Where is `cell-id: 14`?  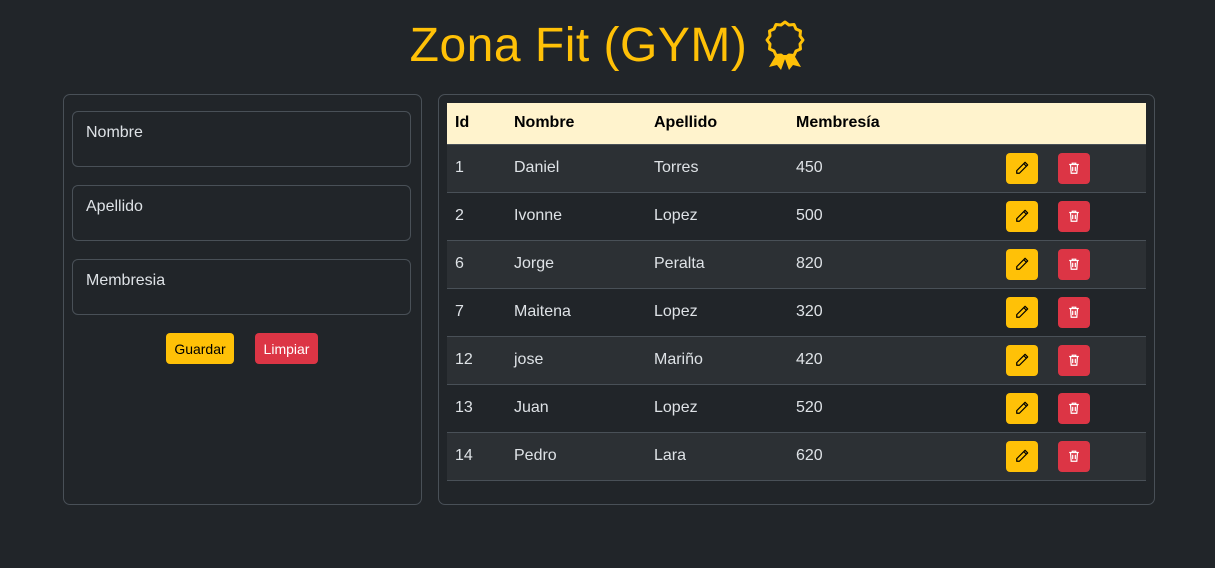 cell-id: 14 is located at coordinates (476, 456).